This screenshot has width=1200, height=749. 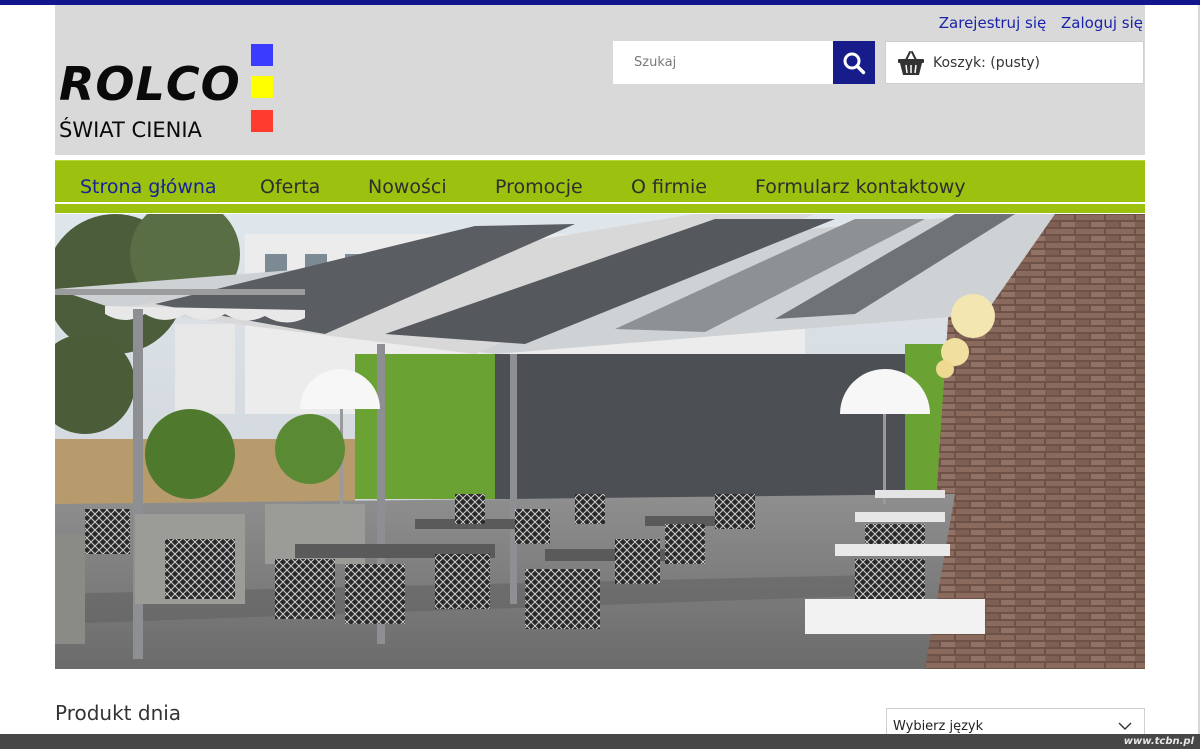 What do you see at coordinates (600, 203) in the screenshot?
I see `nav-divider` at bounding box center [600, 203].